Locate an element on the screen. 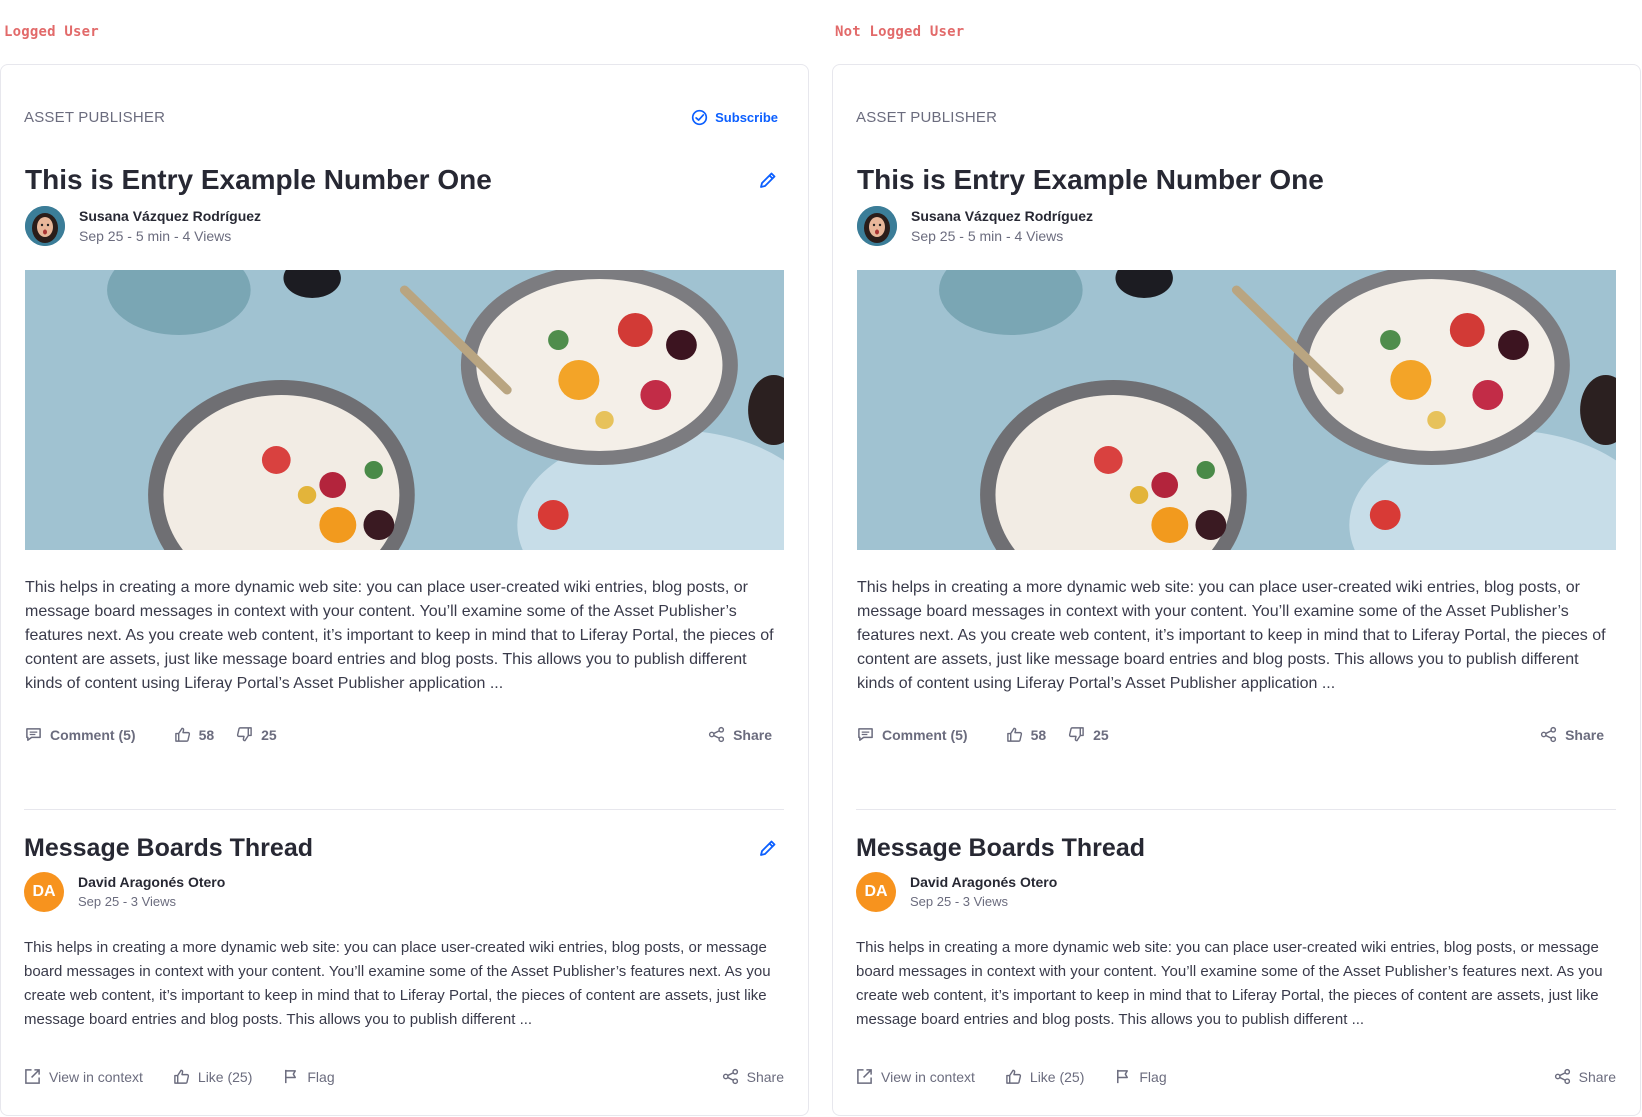 The width and height of the screenshot is (1642, 1117). subscribe-button: Subscribe is located at coordinates (734, 117).